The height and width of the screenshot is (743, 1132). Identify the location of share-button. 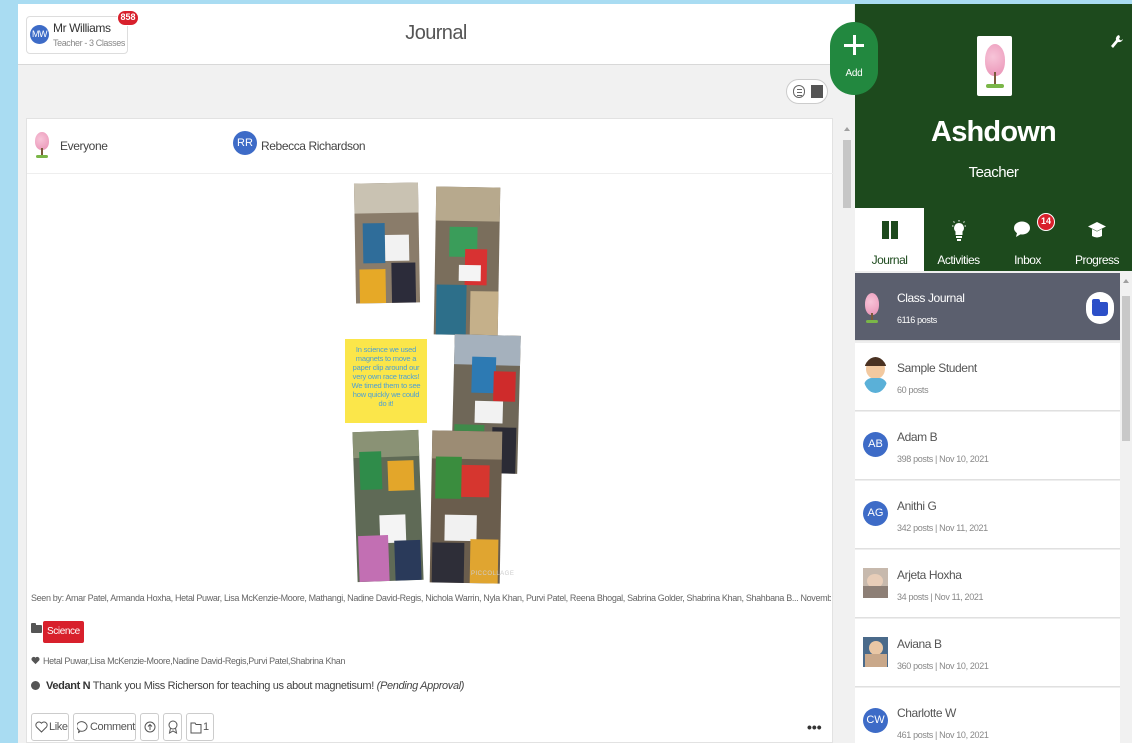
(149, 727).